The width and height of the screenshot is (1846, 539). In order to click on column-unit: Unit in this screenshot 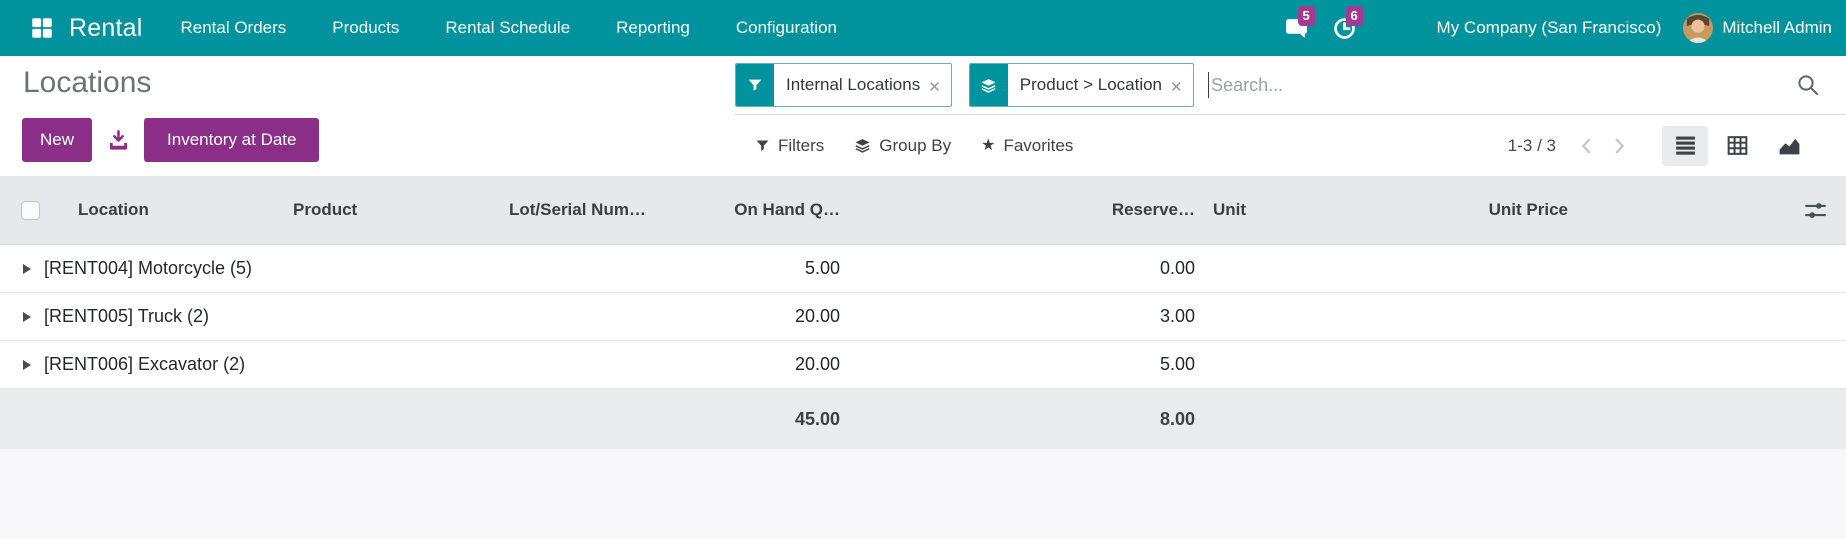, I will do `click(1335, 210)`.